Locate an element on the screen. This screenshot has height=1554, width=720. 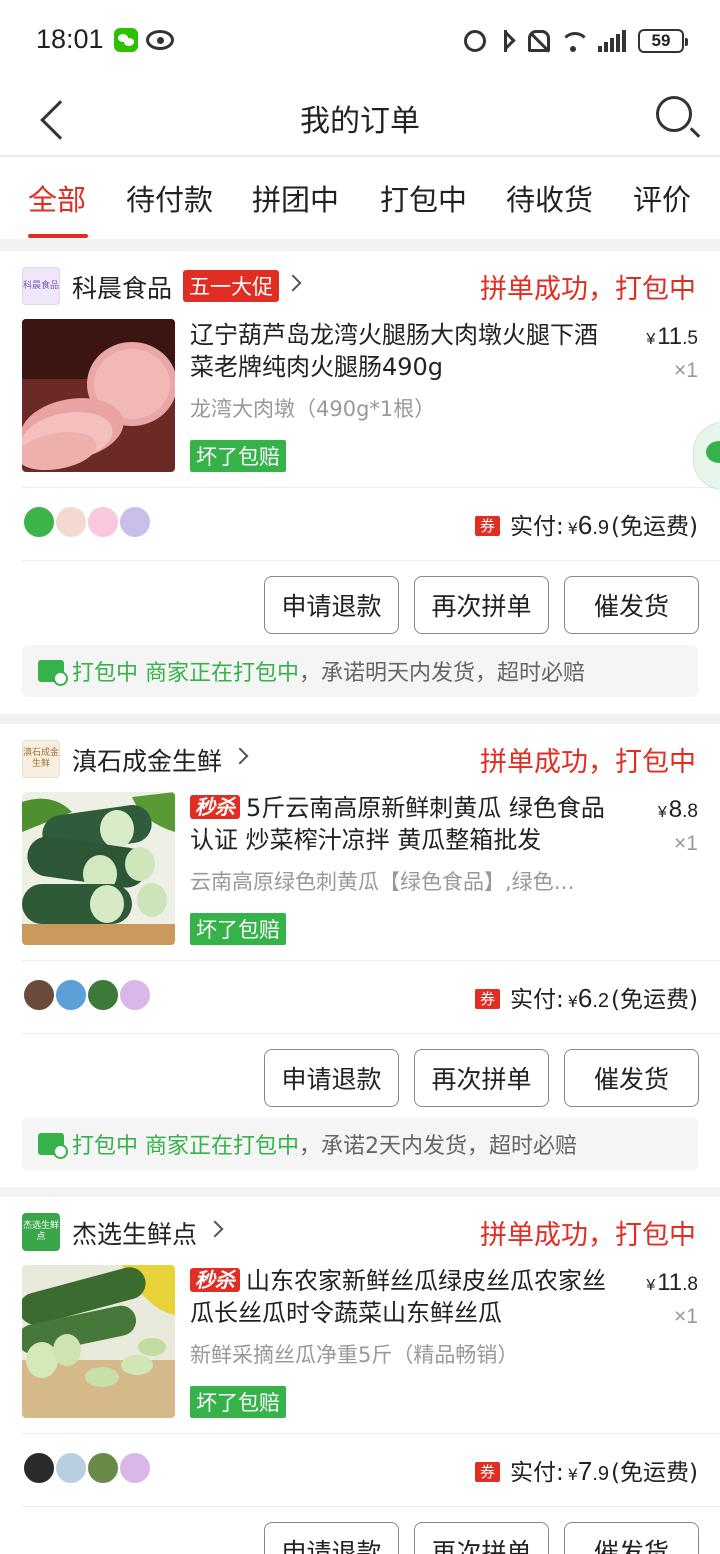
battery-icon: 59 is located at coordinates (663, 41).